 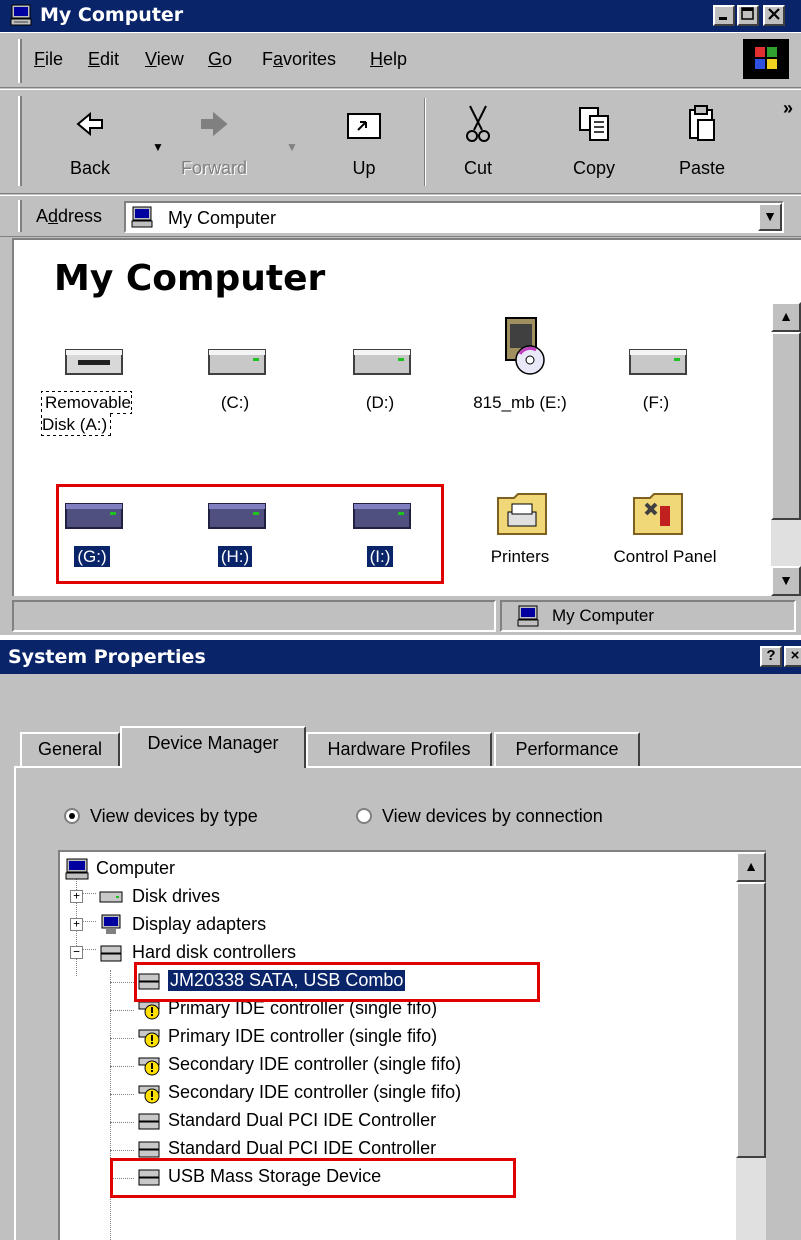 What do you see at coordinates (250, 534) in the screenshot?
I see `highlight-box-new-drives` at bounding box center [250, 534].